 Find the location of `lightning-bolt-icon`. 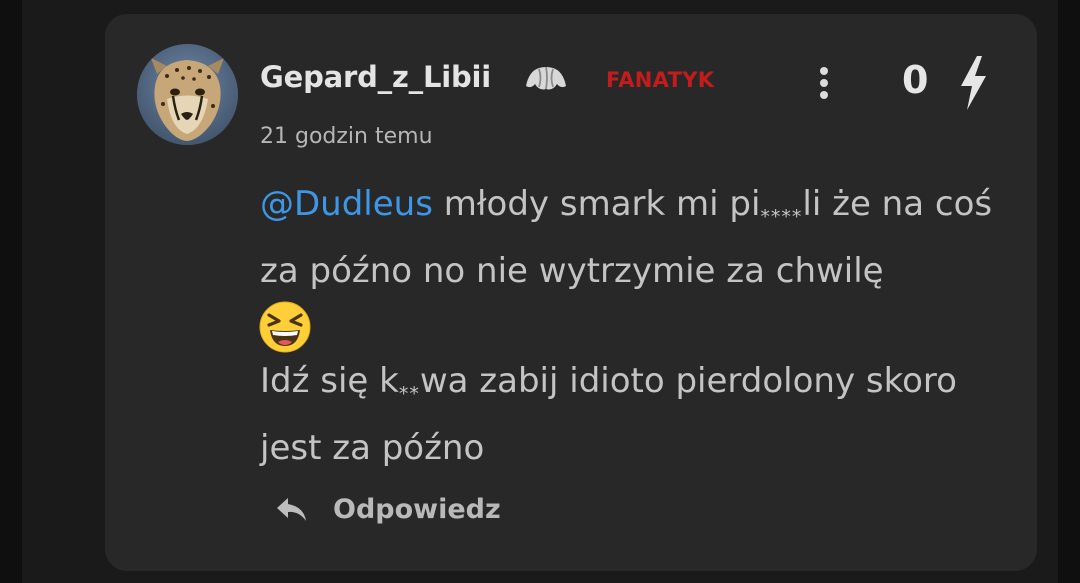

lightning-bolt-icon is located at coordinates (973, 83).